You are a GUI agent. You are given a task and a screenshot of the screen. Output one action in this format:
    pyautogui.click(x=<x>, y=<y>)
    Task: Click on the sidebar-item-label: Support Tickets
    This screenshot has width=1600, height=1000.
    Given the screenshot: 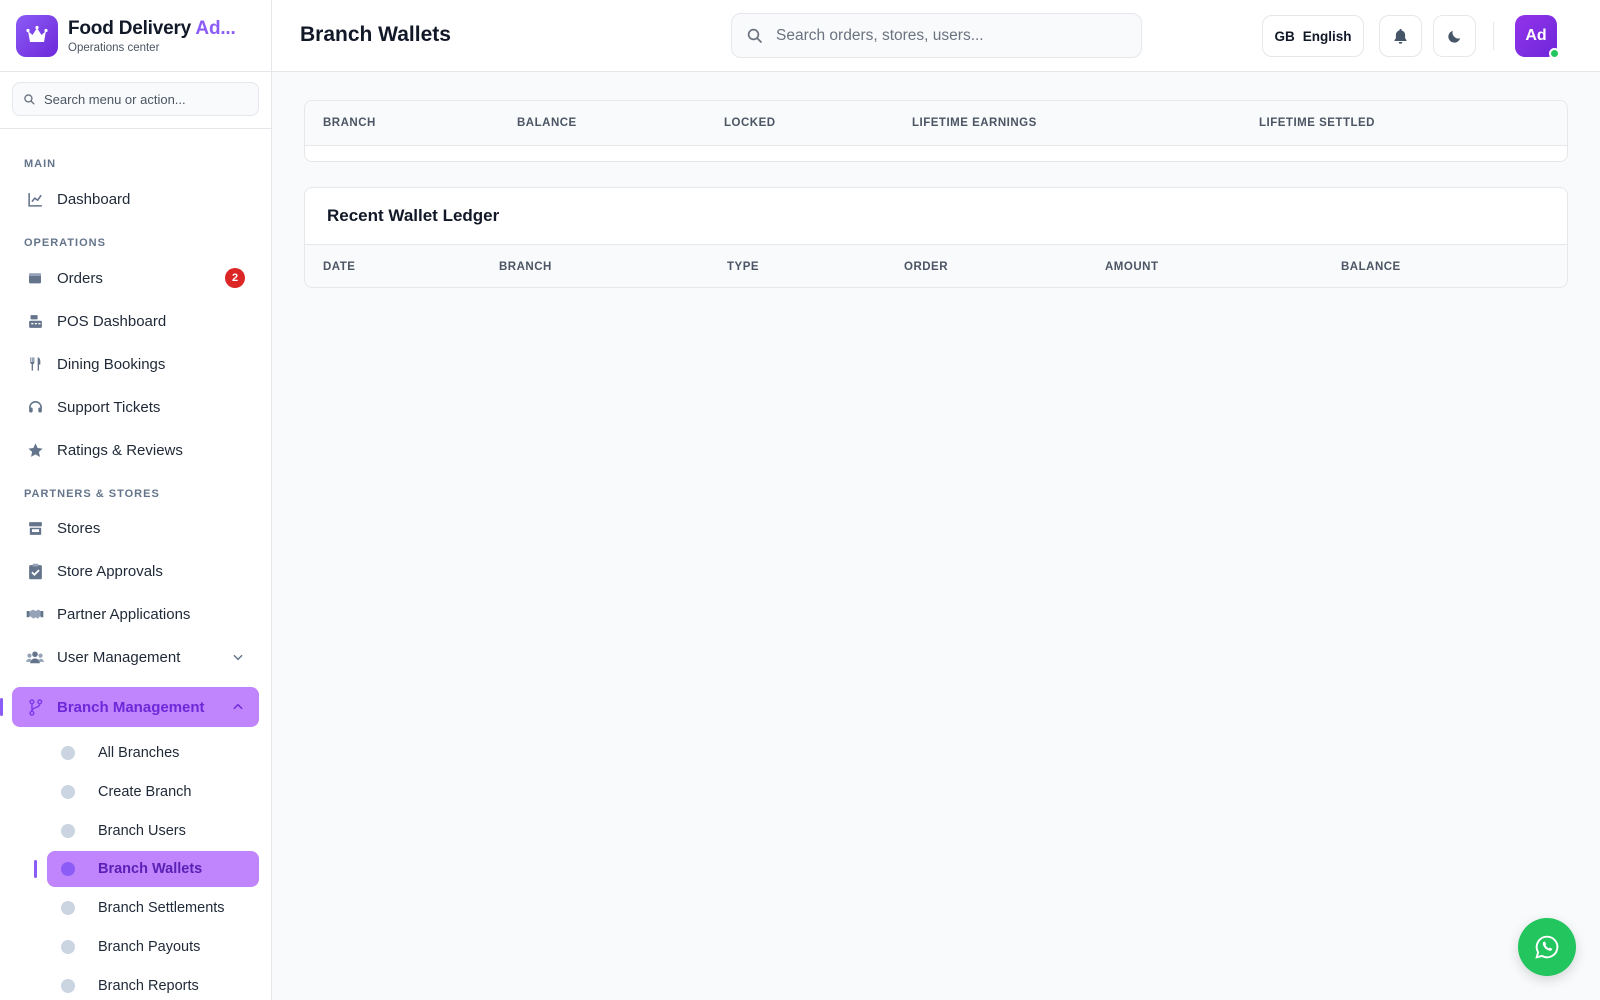 What is the action you would take?
    pyautogui.click(x=109, y=407)
    